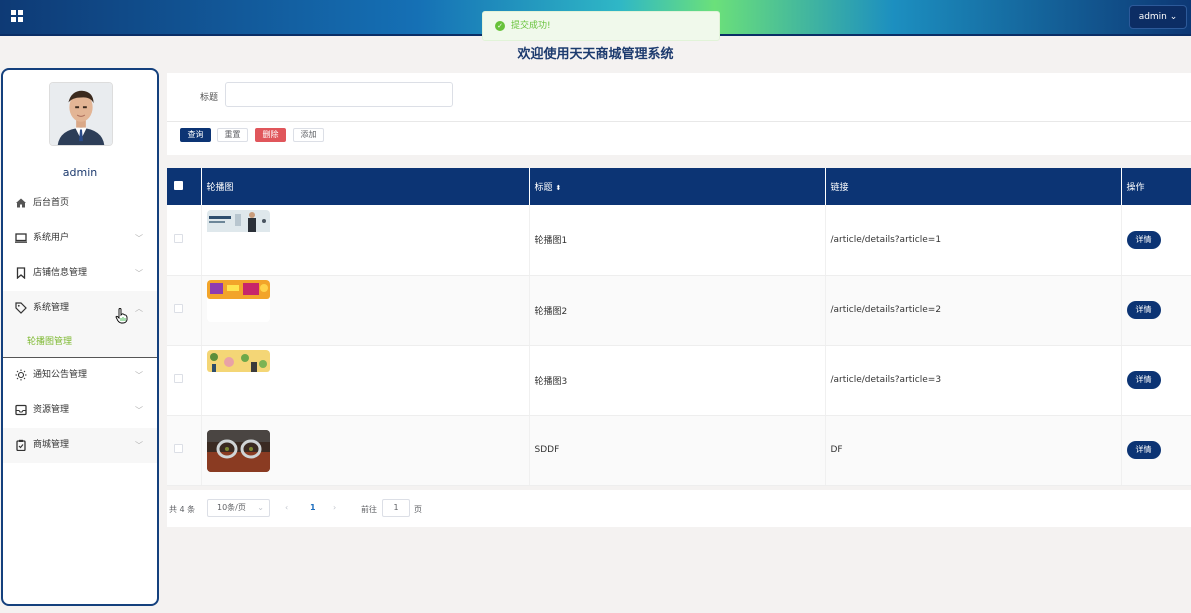 Image resolution: width=1191 pixels, height=613 pixels. What do you see at coordinates (51, 308) in the screenshot?
I see `sidebar-item-label: 系统管理` at bounding box center [51, 308].